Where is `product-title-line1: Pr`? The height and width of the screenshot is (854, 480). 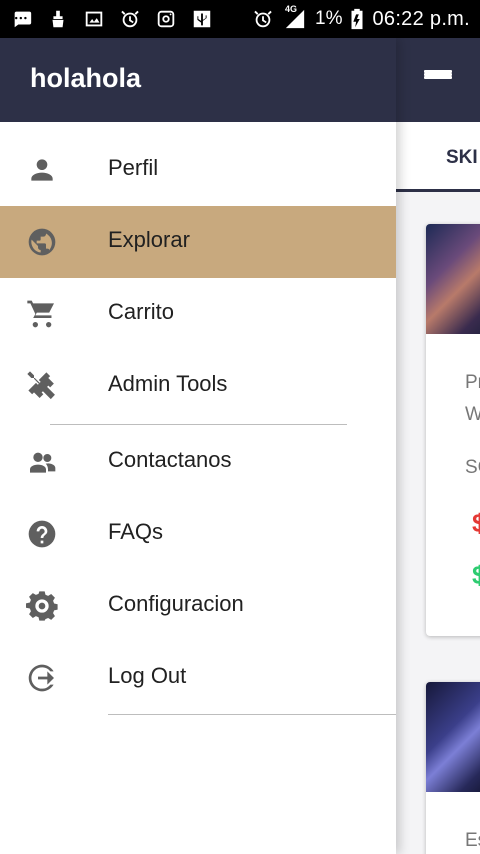 product-title-line1: Pr is located at coordinates (472, 382).